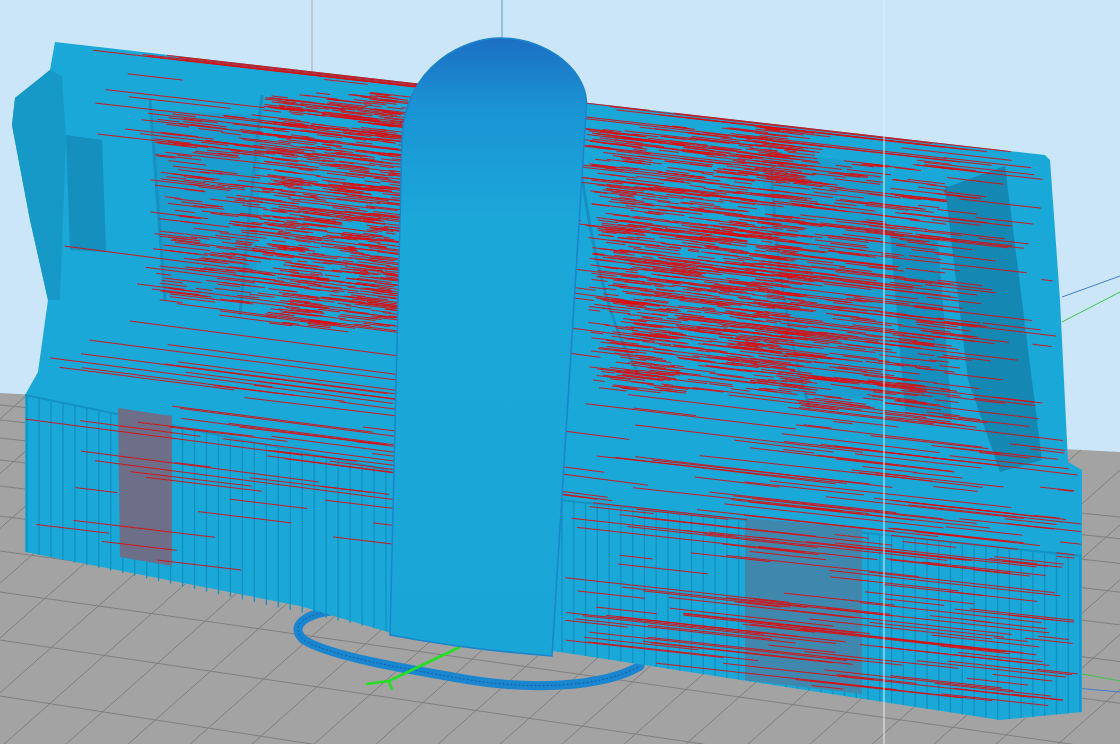 Image resolution: width=1120 pixels, height=744 pixels. What do you see at coordinates (413, 668) in the screenshot?
I see `origin-axes-icon` at bounding box center [413, 668].